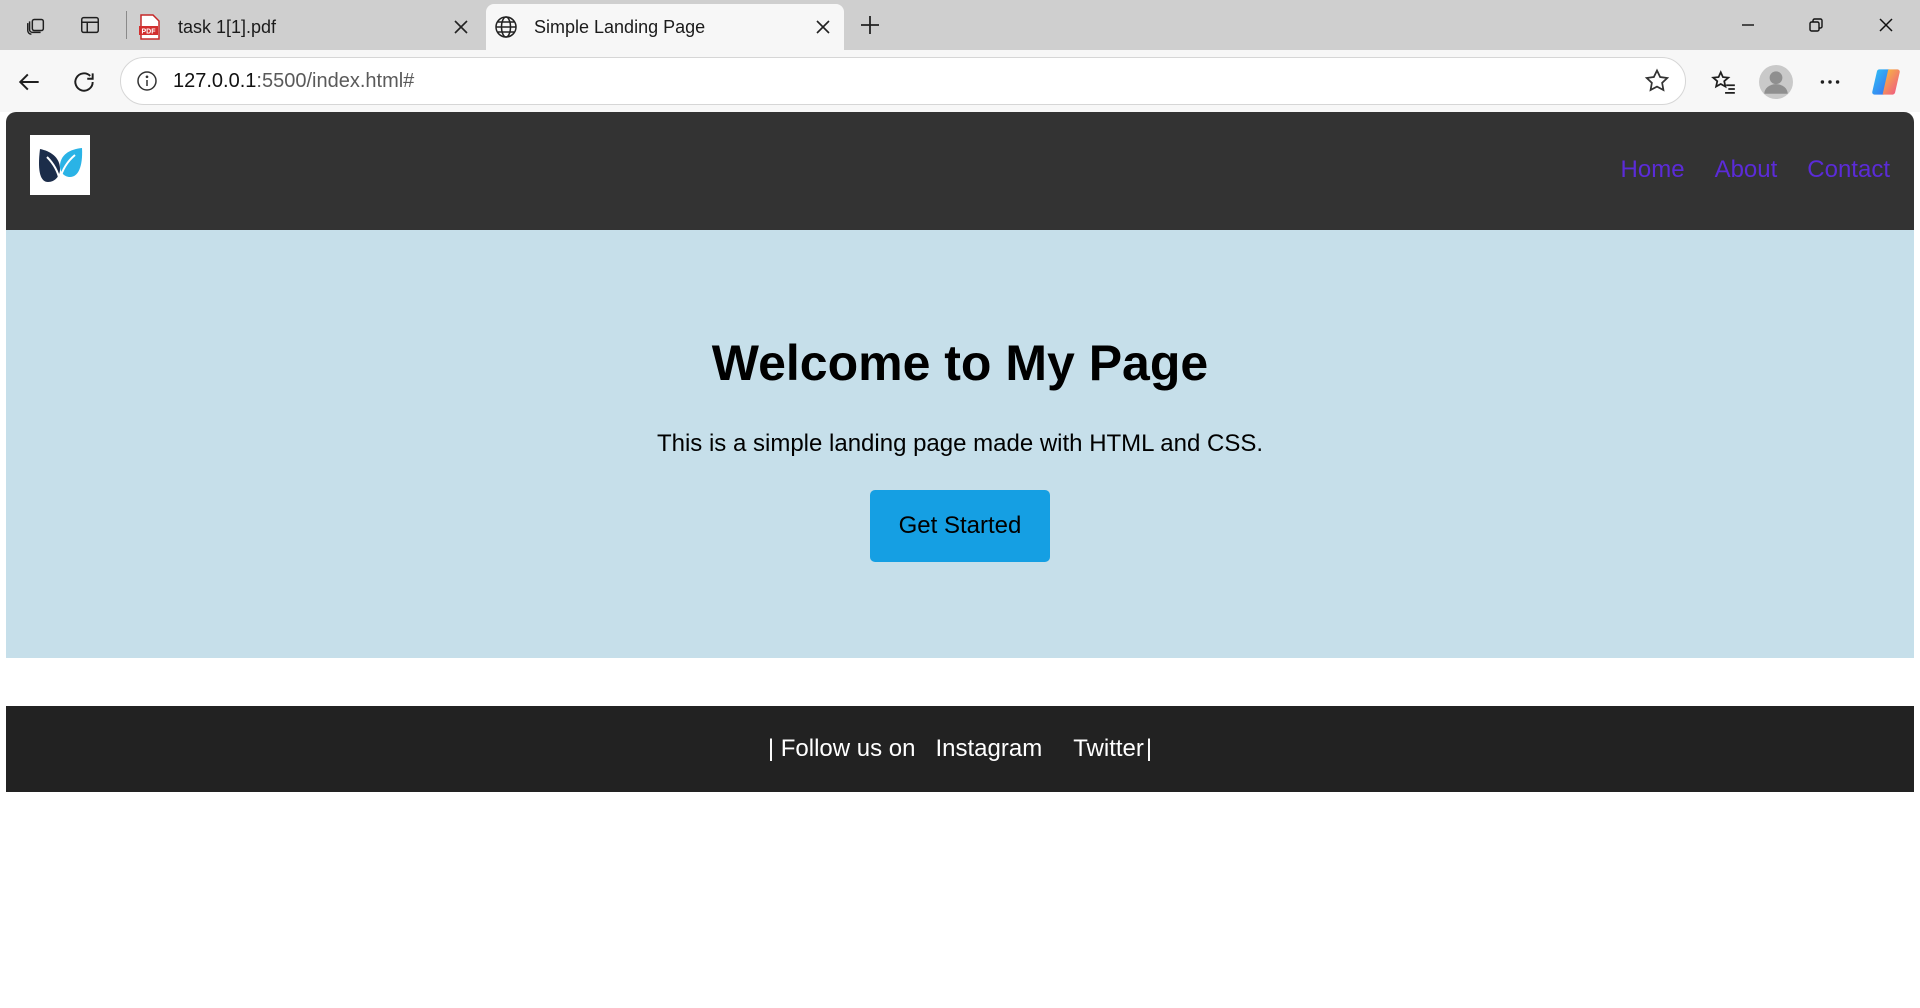  What do you see at coordinates (960, 363) in the screenshot?
I see `hero-title: Welcome to My Page` at bounding box center [960, 363].